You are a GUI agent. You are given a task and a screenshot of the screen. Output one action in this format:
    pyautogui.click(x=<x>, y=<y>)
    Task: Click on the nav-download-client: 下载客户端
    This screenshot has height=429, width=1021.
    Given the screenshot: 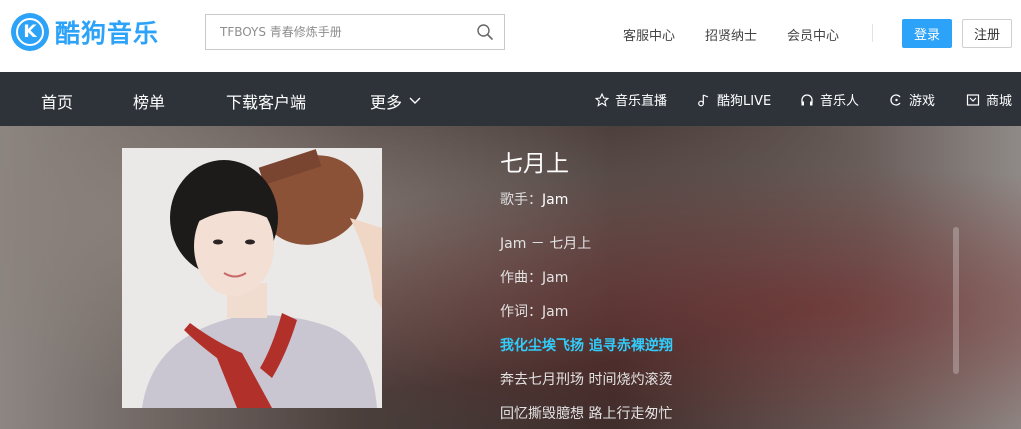 What is the action you would take?
    pyautogui.click(x=266, y=101)
    